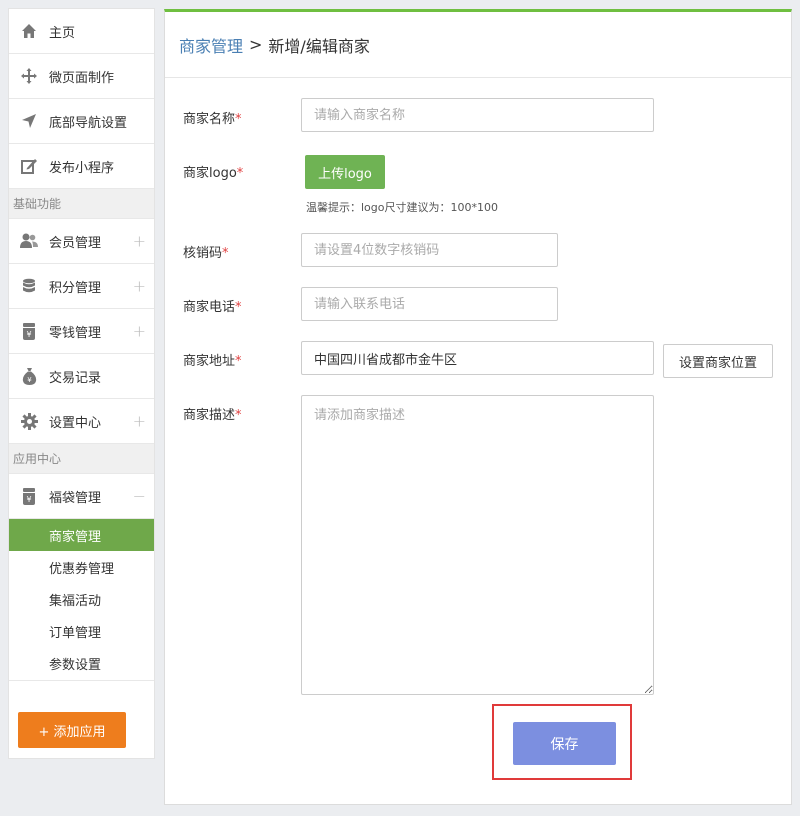 The height and width of the screenshot is (816, 800). Describe the element at coordinates (81, 663) in the screenshot. I see `sub-item-params: 参数设置` at that location.